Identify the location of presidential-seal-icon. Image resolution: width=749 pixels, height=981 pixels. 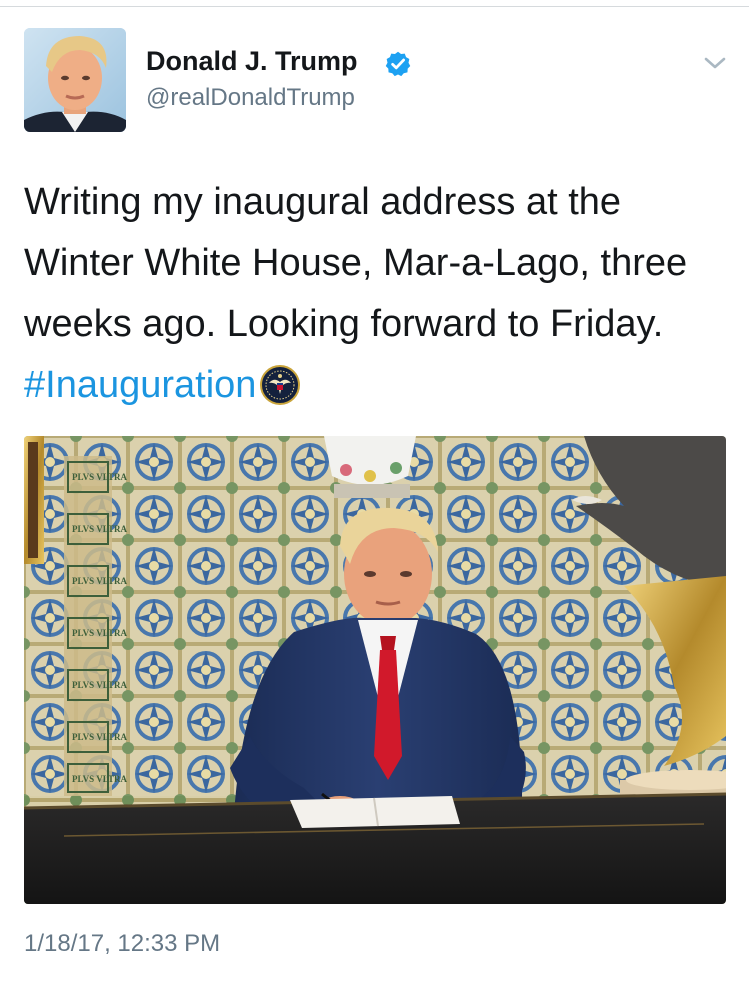
(280, 385).